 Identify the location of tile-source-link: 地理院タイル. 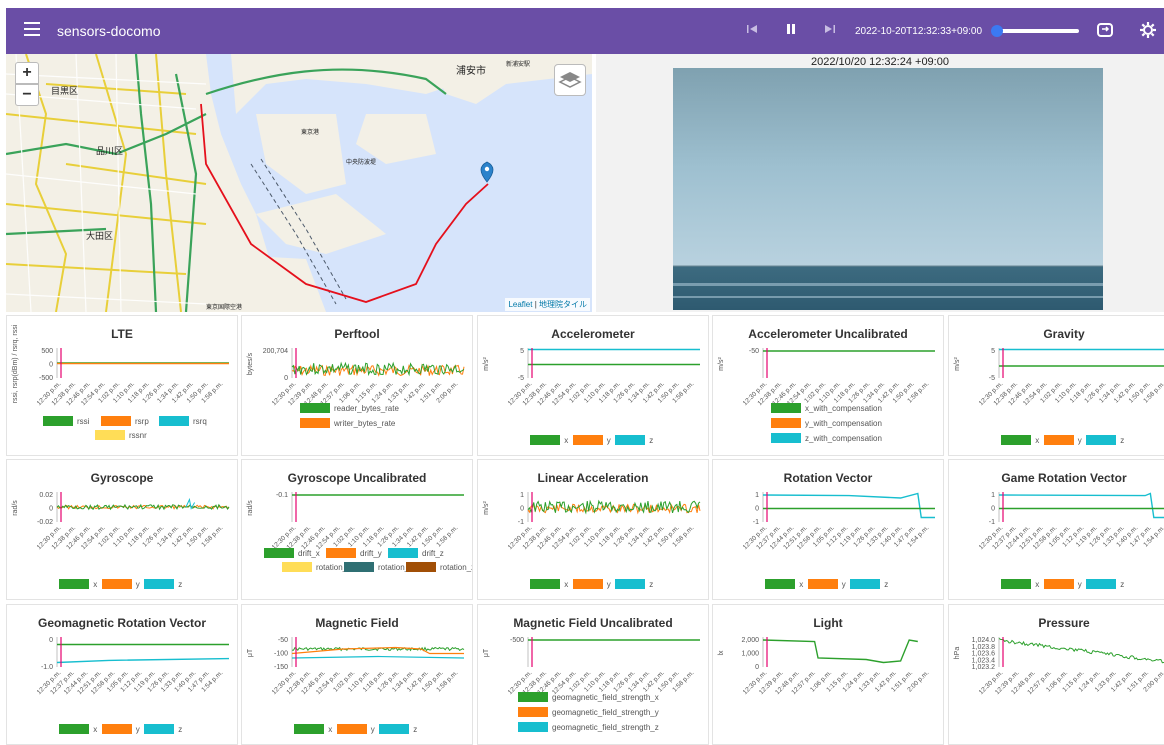
(563, 304).